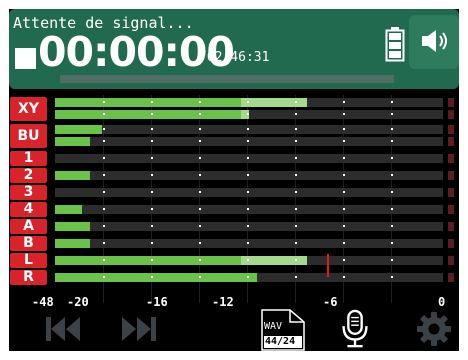 The image size is (468, 360). I want to click on track-l: L, so click(234, 260).